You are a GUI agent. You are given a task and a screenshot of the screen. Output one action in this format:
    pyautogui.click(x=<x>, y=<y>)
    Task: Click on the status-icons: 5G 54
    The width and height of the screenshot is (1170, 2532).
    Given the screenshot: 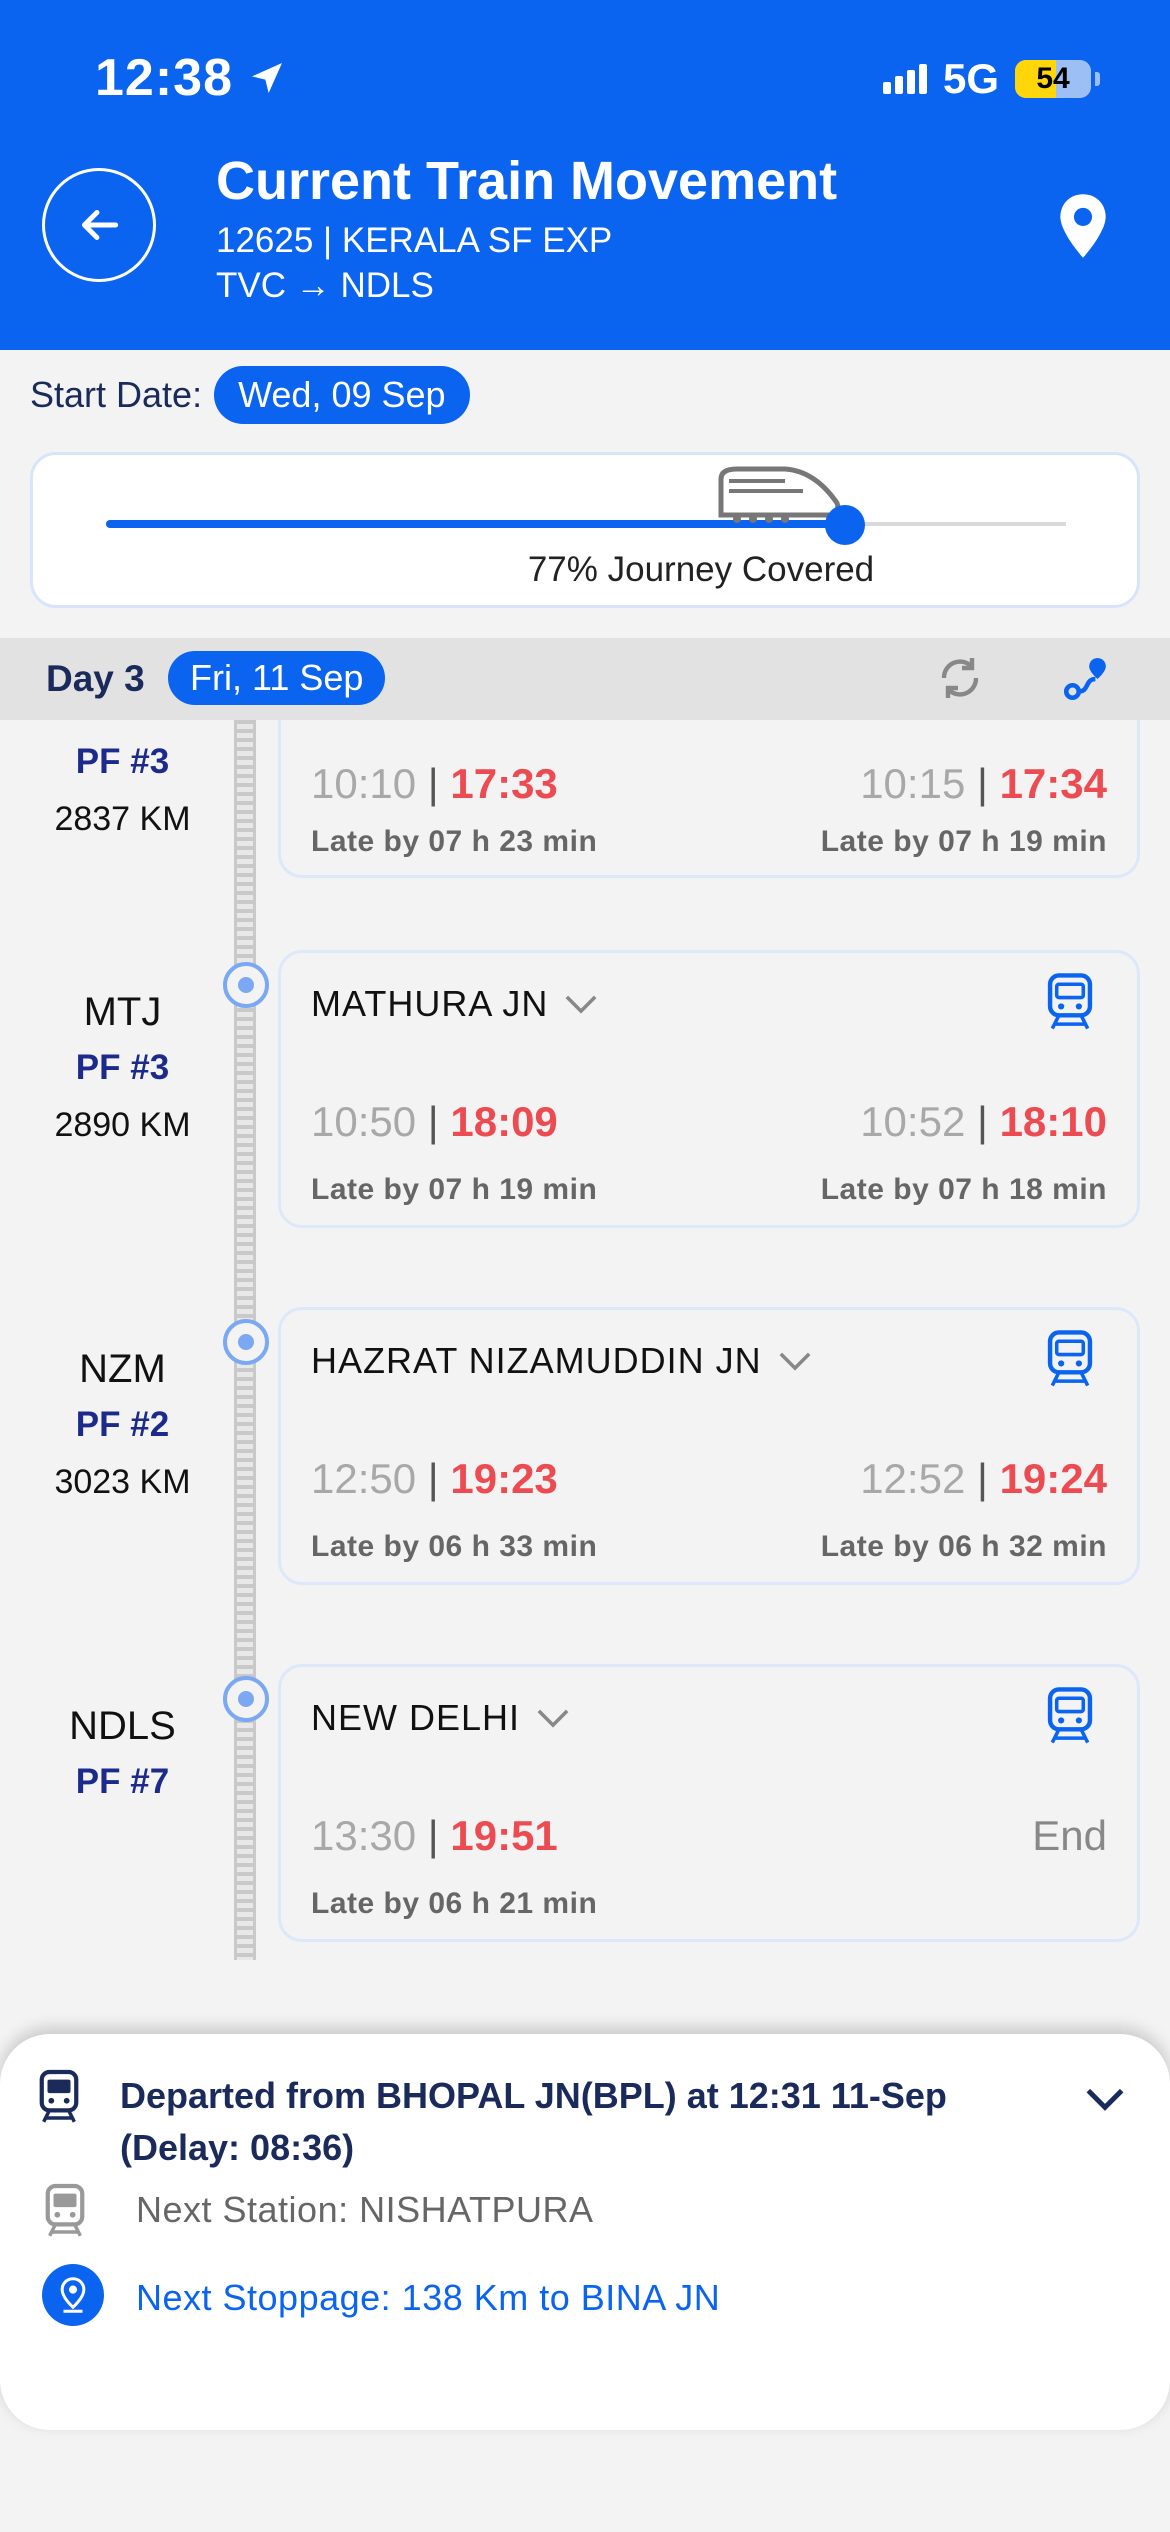 What is the action you would take?
    pyautogui.click(x=991, y=79)
    